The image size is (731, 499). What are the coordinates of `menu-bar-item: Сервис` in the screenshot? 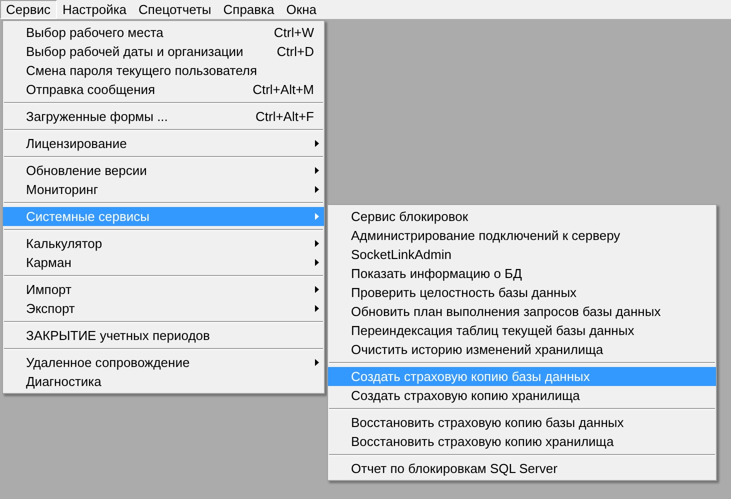 It's located at (28, 9).